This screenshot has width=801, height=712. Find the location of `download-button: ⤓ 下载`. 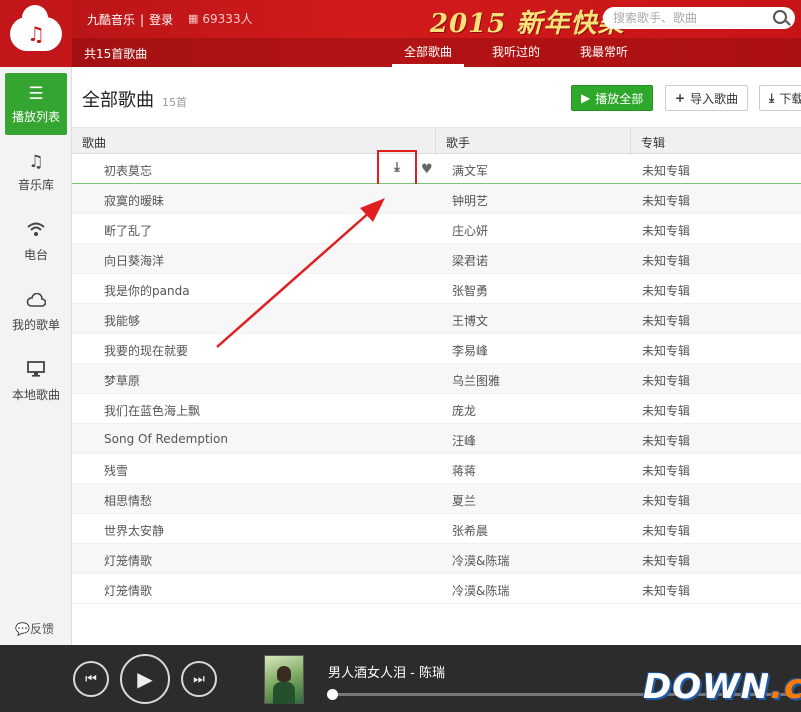

download-button: ⤓ 下载 is located at coordinates (780, 98).